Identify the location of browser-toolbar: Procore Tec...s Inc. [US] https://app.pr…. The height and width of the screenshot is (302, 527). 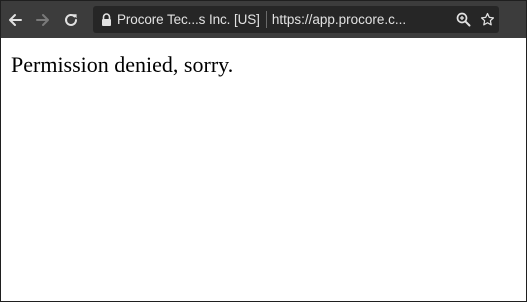
(263, 19).